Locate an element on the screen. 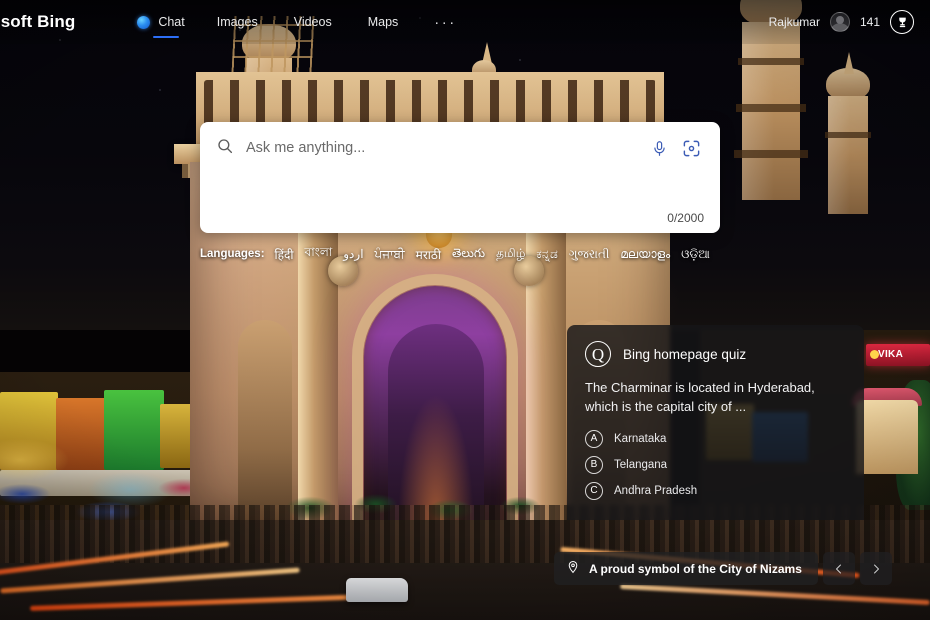 This screenshot has height=620, width=930. nav-overflow-menu: ··· is located at coordinates (445, 22).